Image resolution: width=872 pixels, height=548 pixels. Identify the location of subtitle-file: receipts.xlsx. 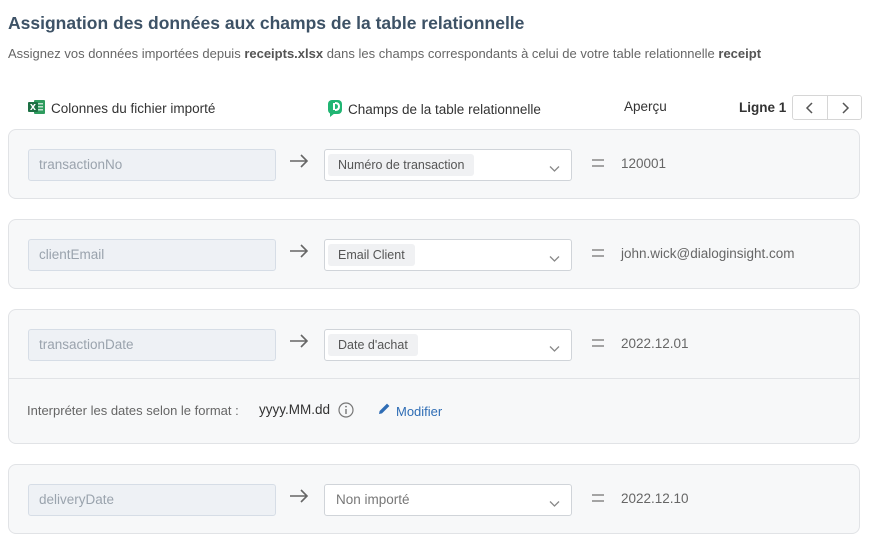
(284, 53).